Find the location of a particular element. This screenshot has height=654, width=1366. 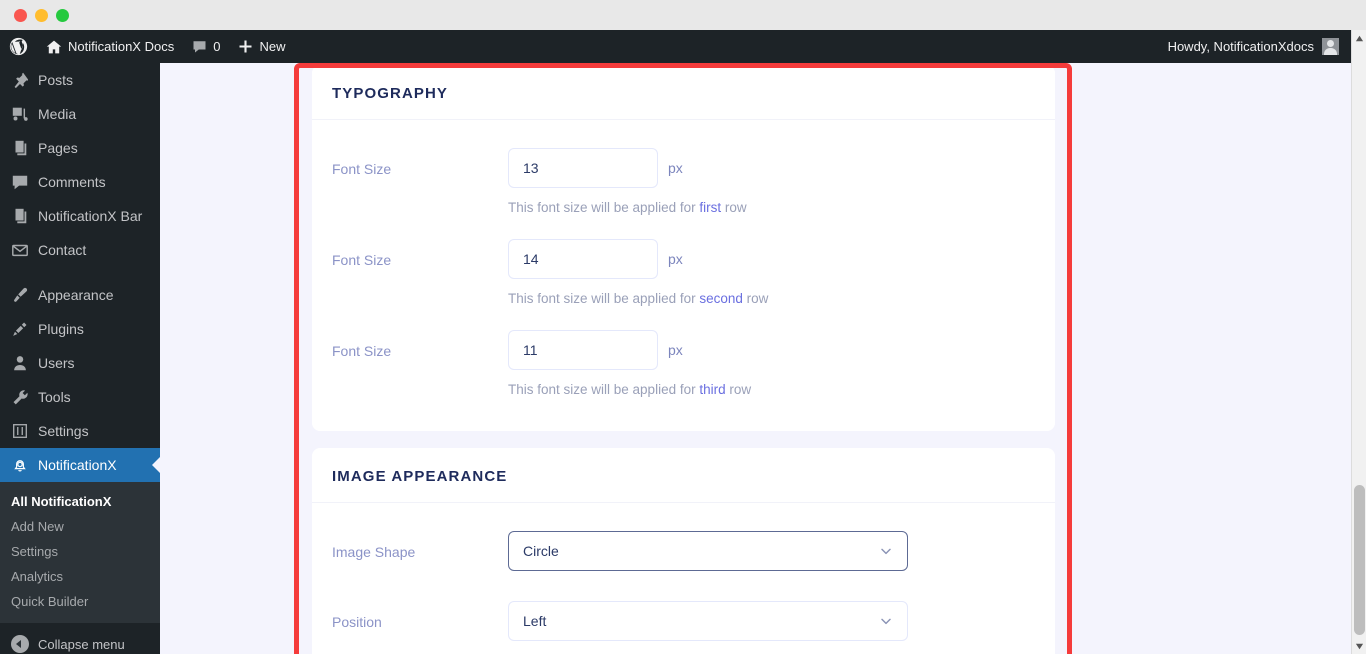

wp-logo-menu is located at coordinates (18, 46).